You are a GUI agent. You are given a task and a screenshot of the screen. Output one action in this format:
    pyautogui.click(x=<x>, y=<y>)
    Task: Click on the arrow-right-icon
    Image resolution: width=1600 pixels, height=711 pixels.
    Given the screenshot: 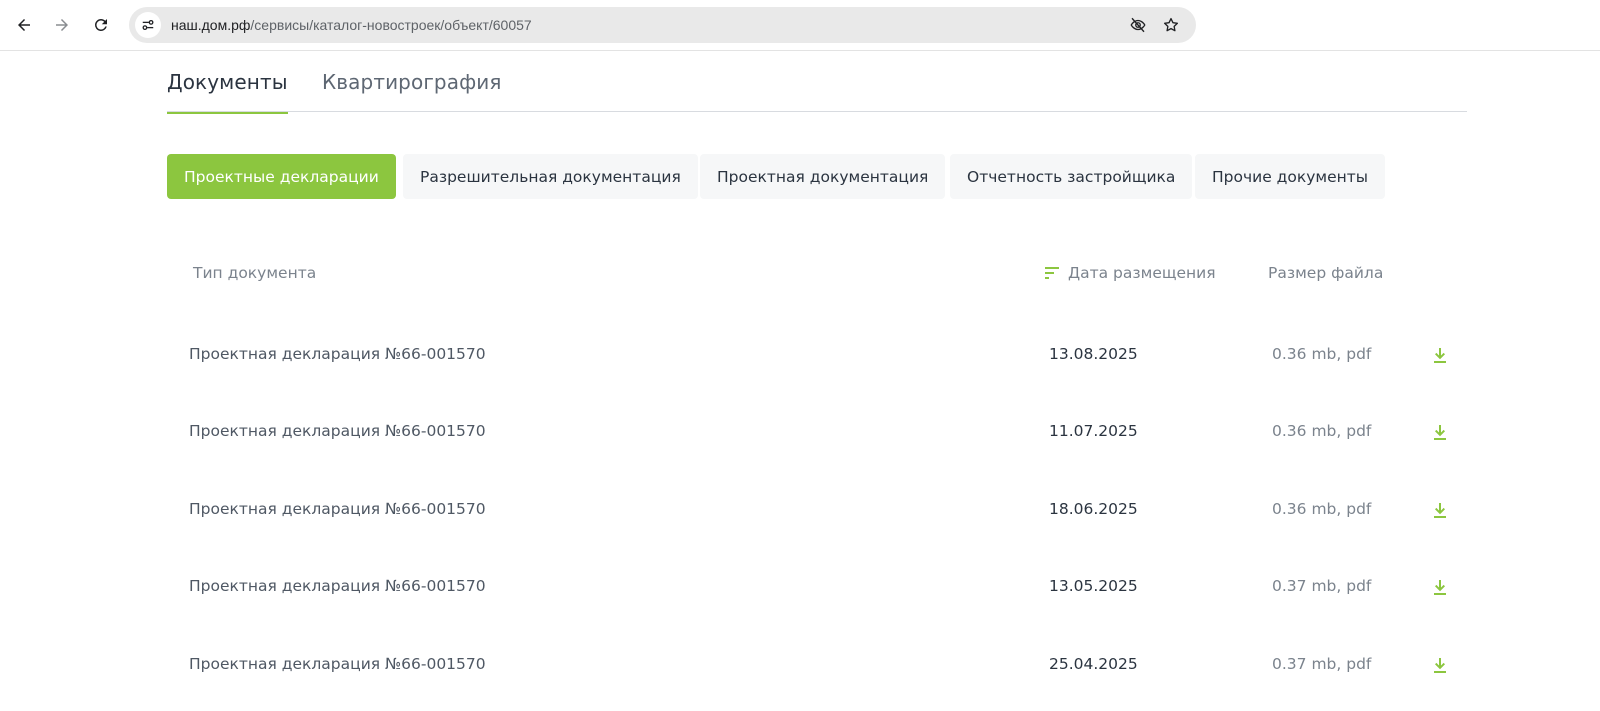 What is the action you would take?
    pyautogui.click(x=62, y=25)
    